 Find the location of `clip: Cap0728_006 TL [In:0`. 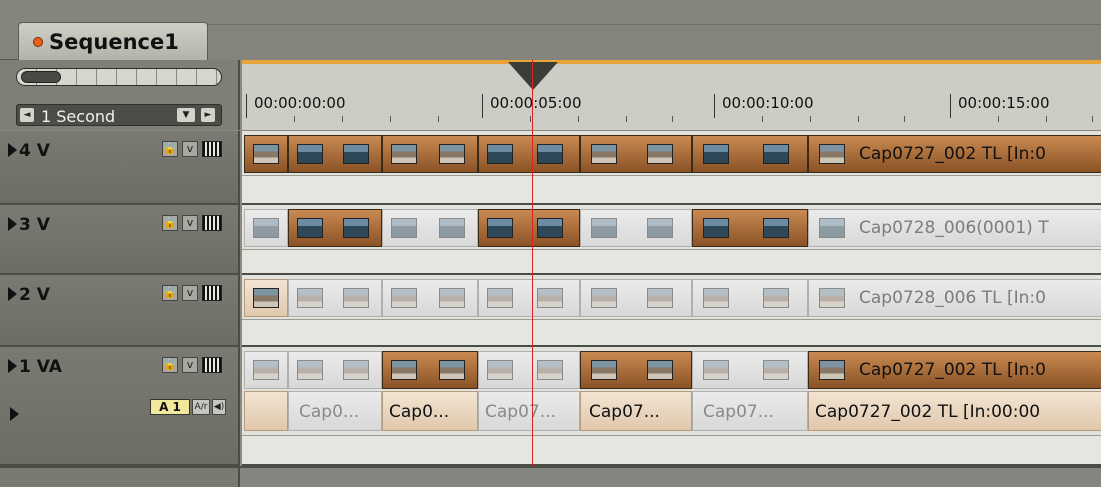

clip: Cap0728_006 TL [In:0 is located at coordinates (954, 298).